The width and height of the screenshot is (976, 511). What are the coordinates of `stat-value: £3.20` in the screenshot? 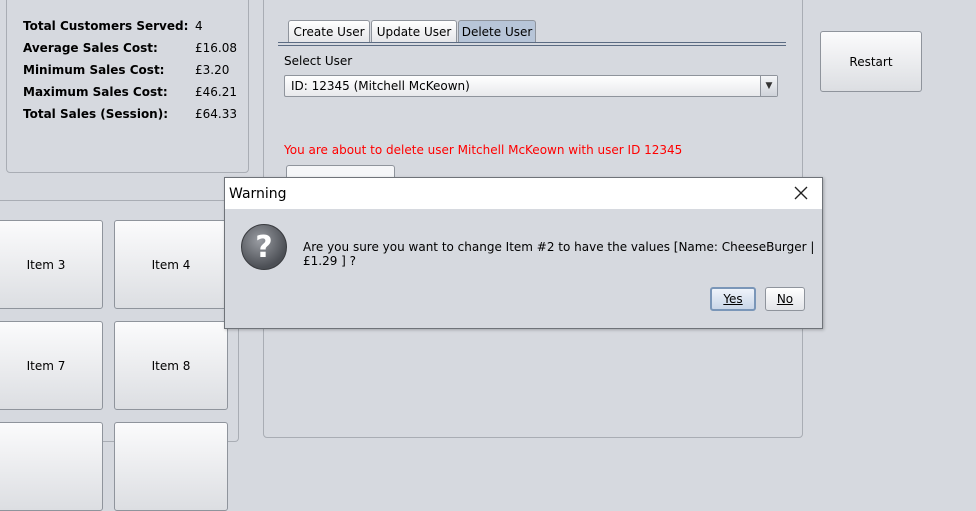 It's located at (212, 70).